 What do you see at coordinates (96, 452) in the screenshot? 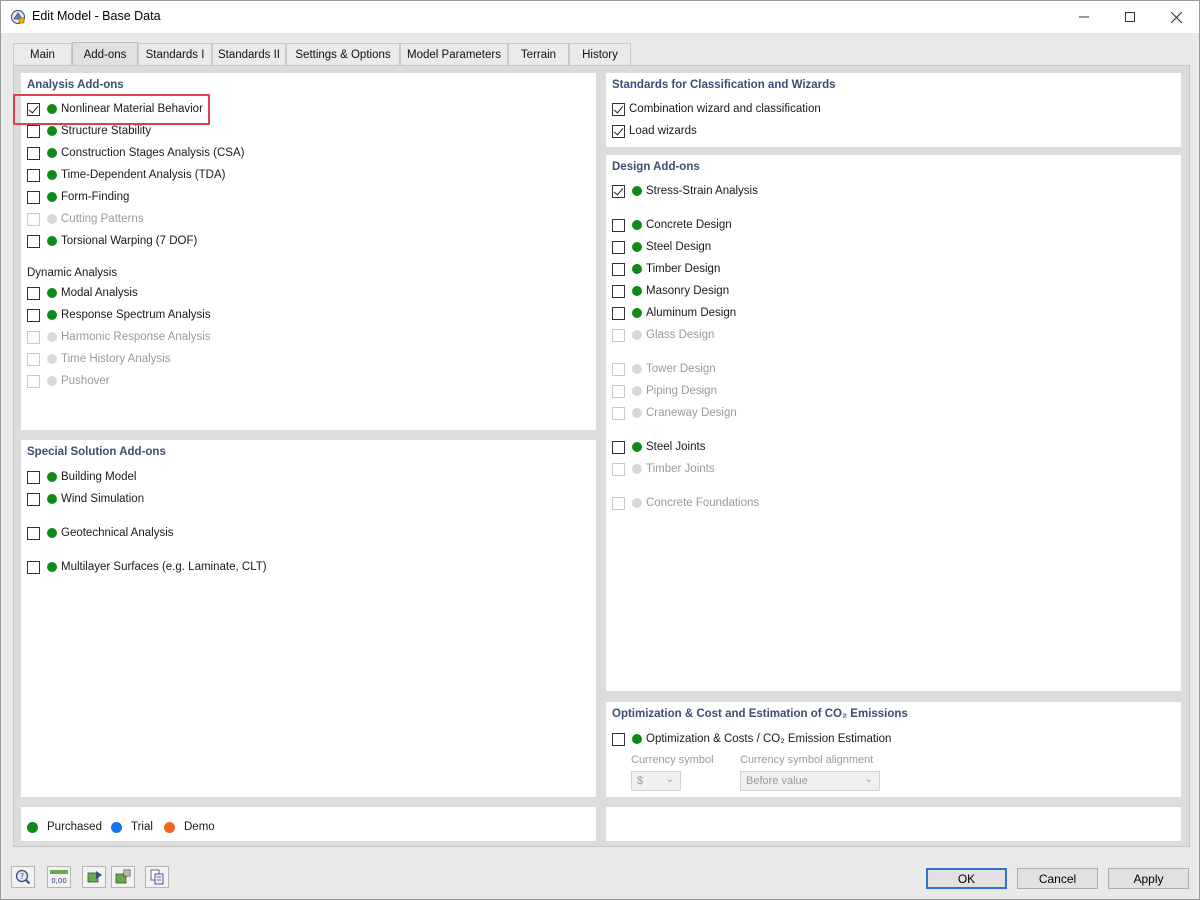
I see `special-solution-title: Special Solution Add-ons` at bounding box center [96, 452].